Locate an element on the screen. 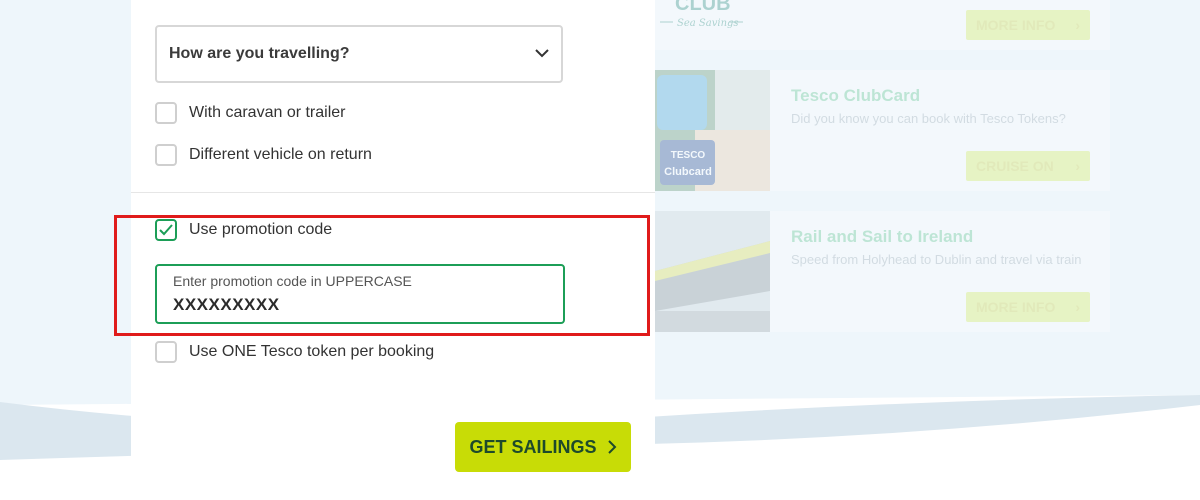 This screenshot has height=500, width=1200. chevron-right-icon is located at coordinates (611, 447).